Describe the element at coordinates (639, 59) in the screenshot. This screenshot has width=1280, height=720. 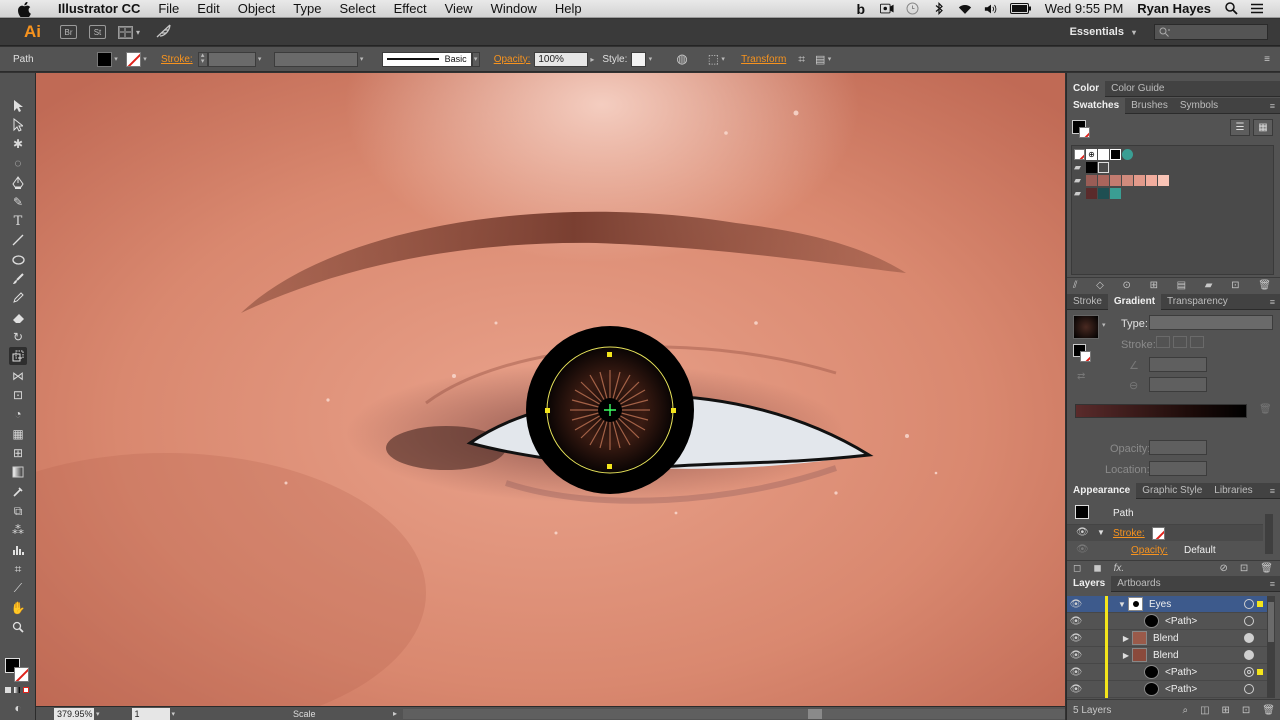
I see `graphic-style-swatch` at that location.